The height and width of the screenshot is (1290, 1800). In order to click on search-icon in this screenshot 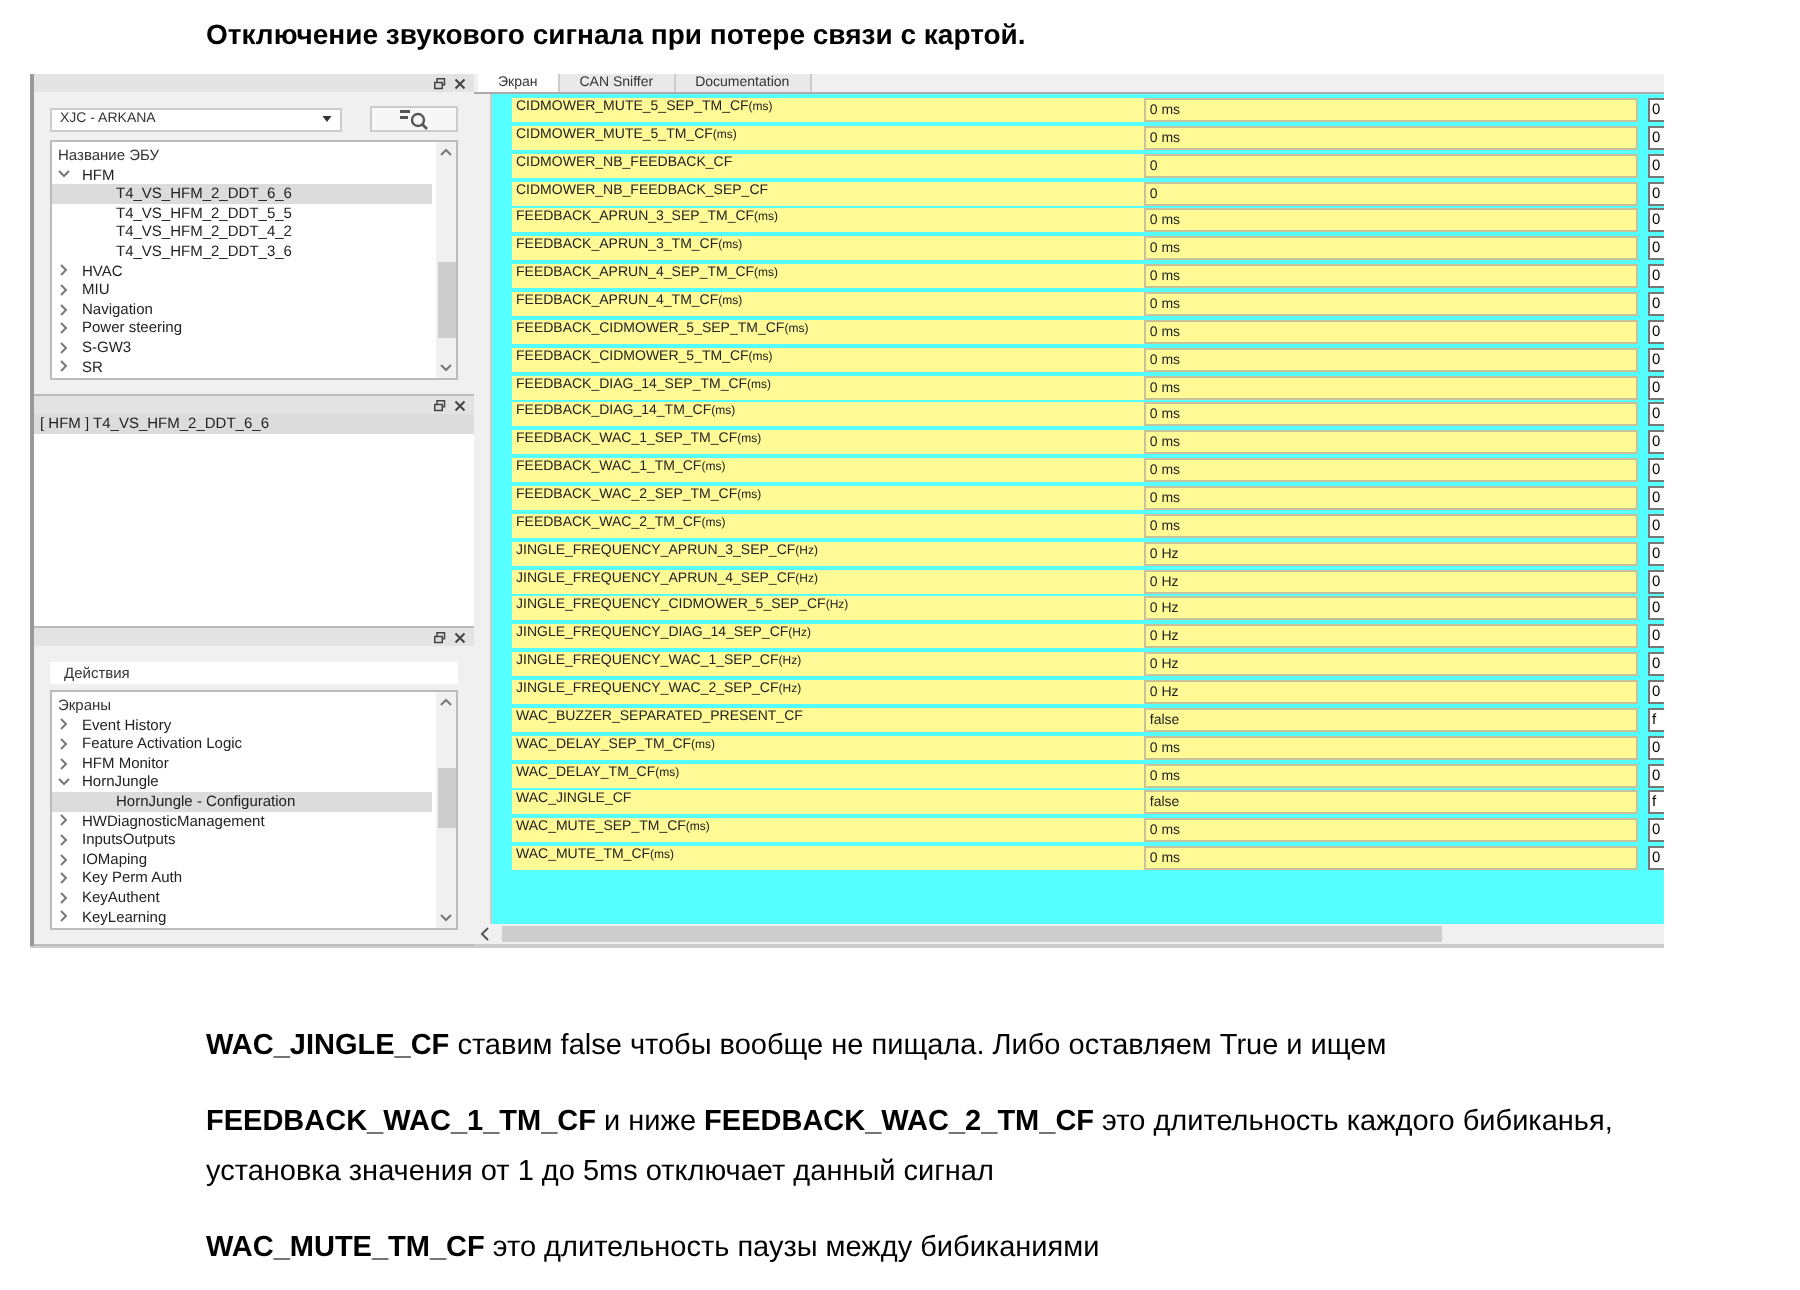, I will do `click(414, 119)`.